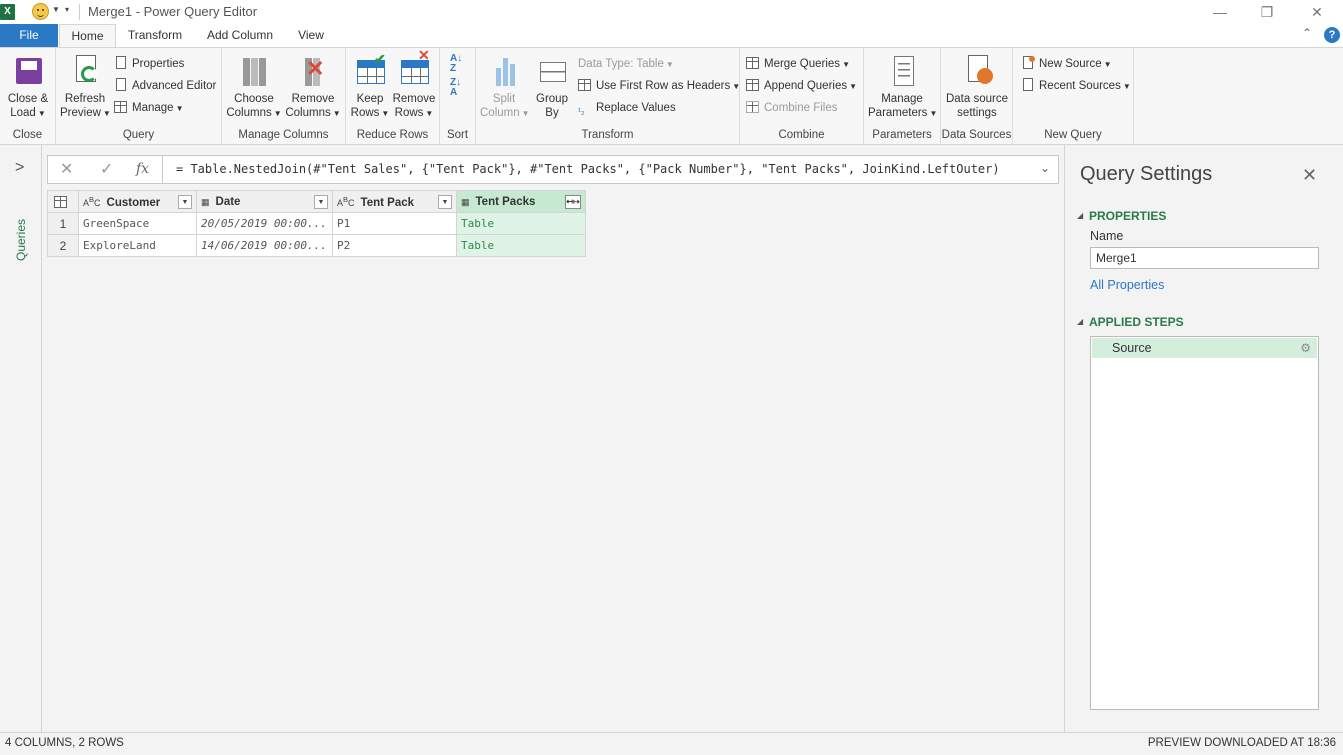 This screenshot has width=1343, height=755. What do you see at coordinates (798, 64) in the screenshot?
I see `merge-queries-button: Merge Queries ▼` at bounding box center [798, 64].